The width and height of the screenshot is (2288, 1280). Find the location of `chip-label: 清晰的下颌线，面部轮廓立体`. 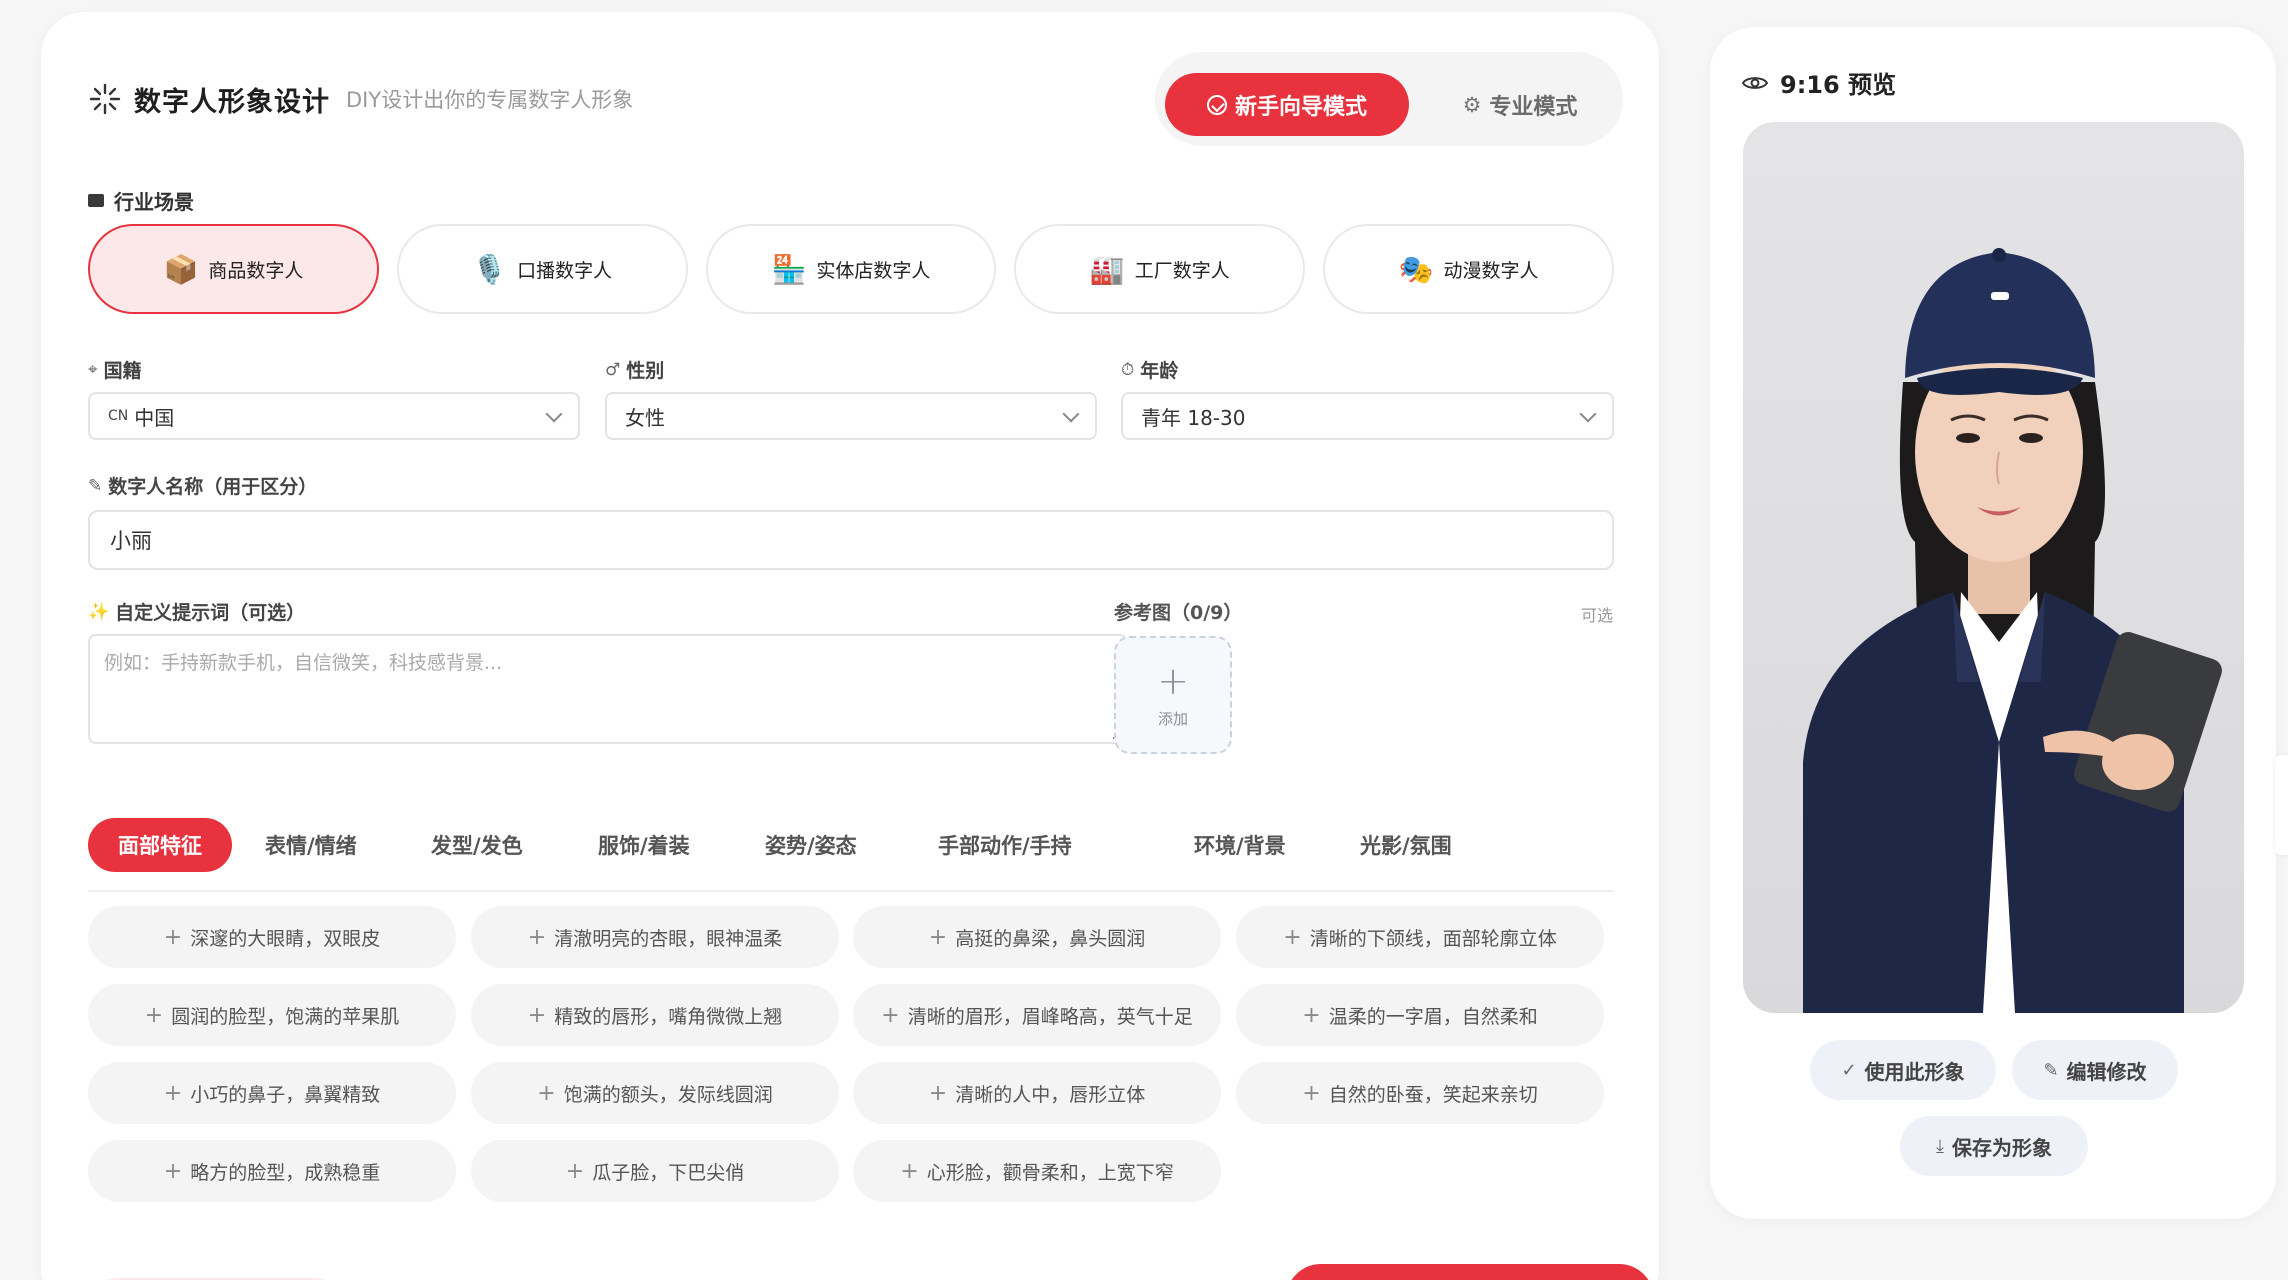

chip-label: 清晰的下颌线，面部轮廓立体 is located at coordinates (1433, 938).